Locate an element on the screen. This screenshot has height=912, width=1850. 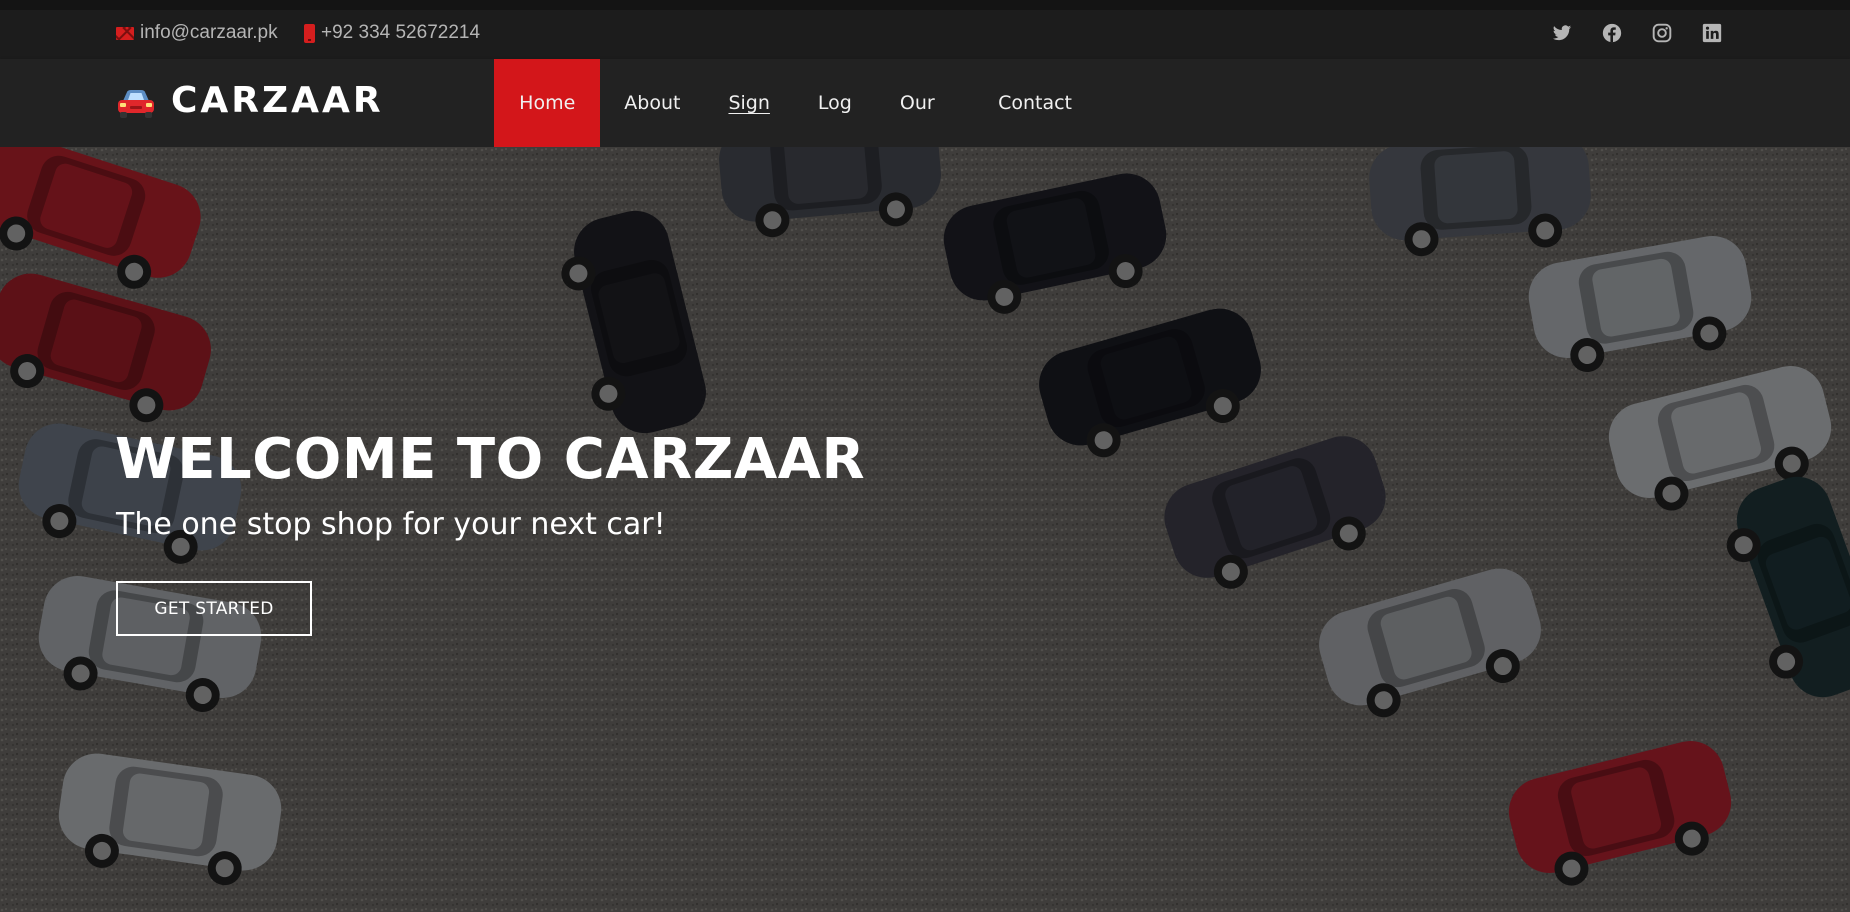
mobile-phone-icon is located at coordinates (309, 33).